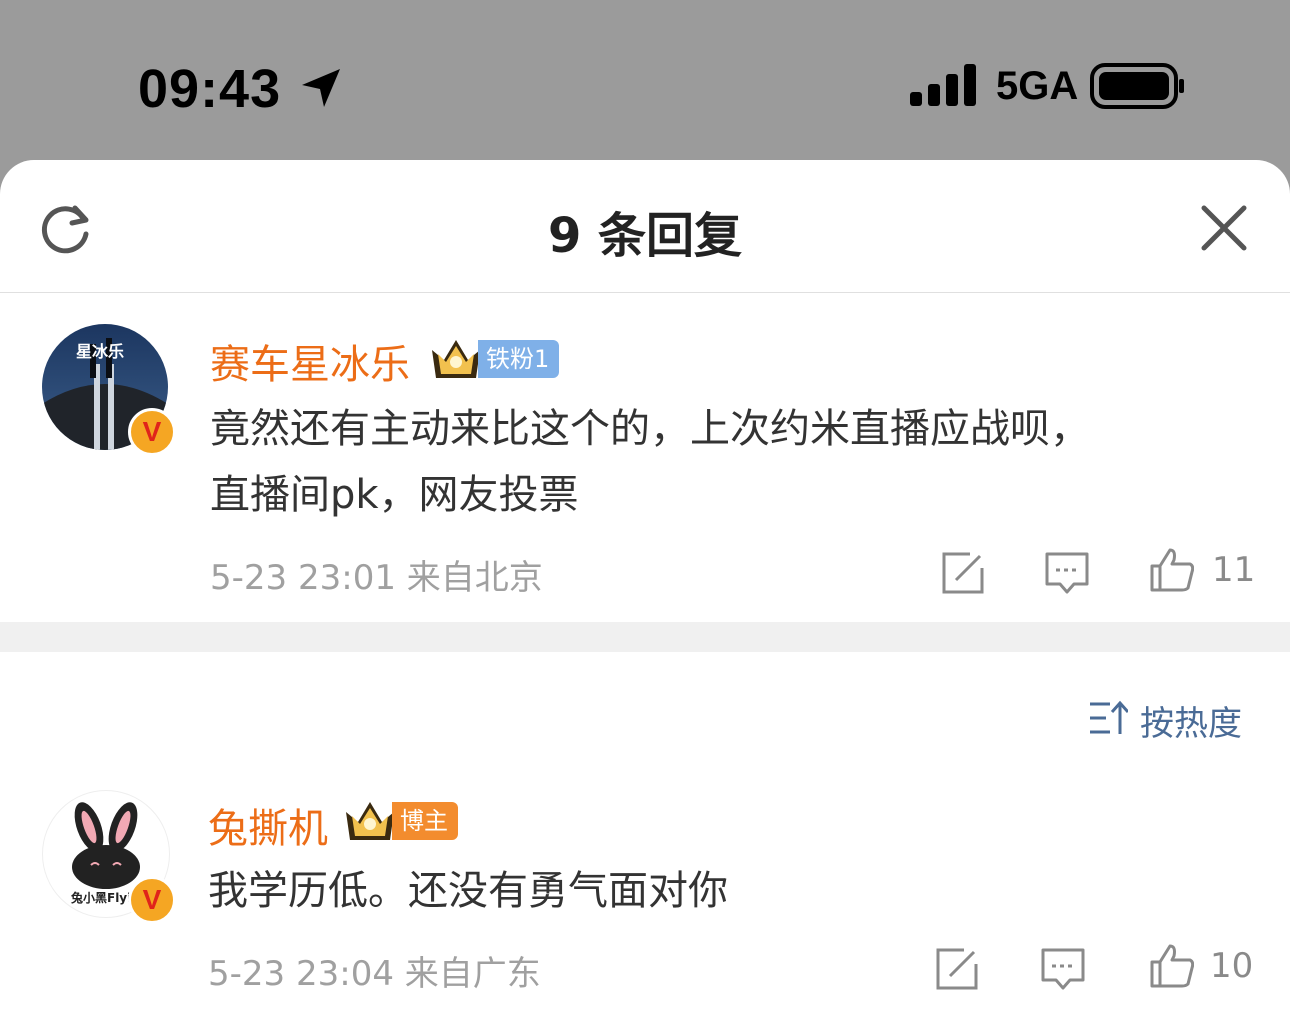 Image resolution: width=1290 pixels, height=1010 pixels. What do you see at coordinates (321, 88) in the screenshot?
I see `location-arrow-icon` at bounding box center [321, 88].